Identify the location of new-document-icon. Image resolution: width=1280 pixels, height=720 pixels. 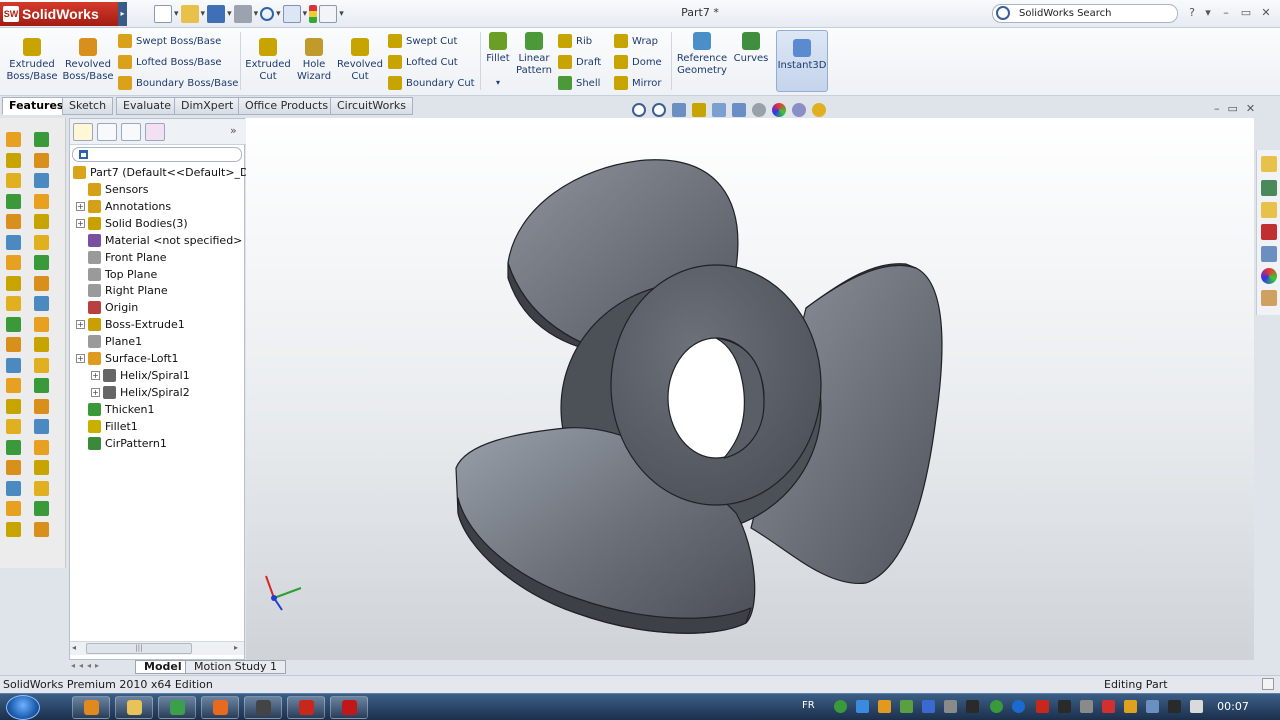
(163, 14).